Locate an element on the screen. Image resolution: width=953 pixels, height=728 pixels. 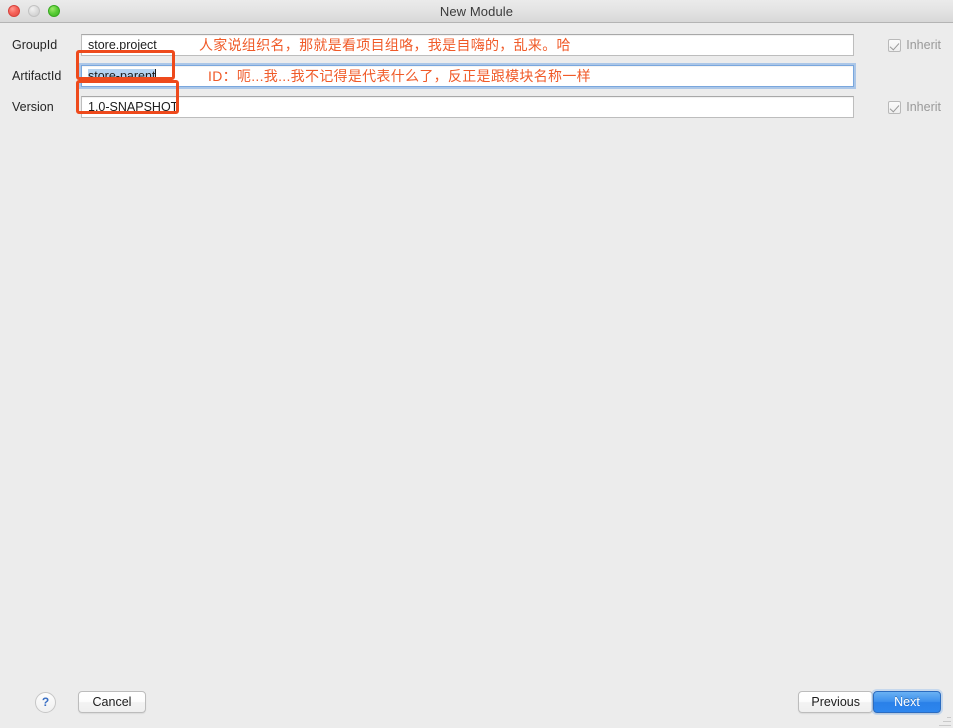
help-button: ? is located at coordinates (45, 702).